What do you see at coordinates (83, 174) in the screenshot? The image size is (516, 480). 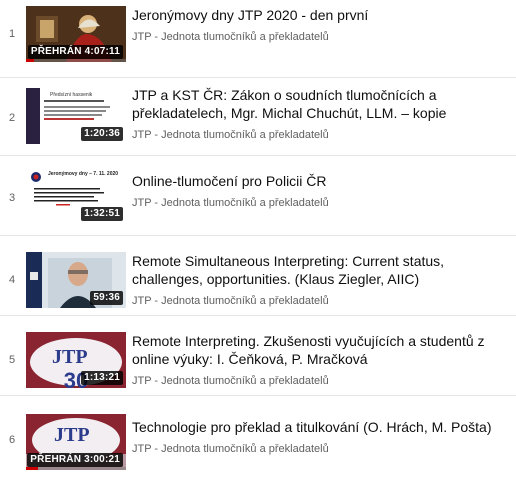 I see `slide-heading: Jeronýmovy dny – 7. 11. 2020` at bounding box center [83, 174].